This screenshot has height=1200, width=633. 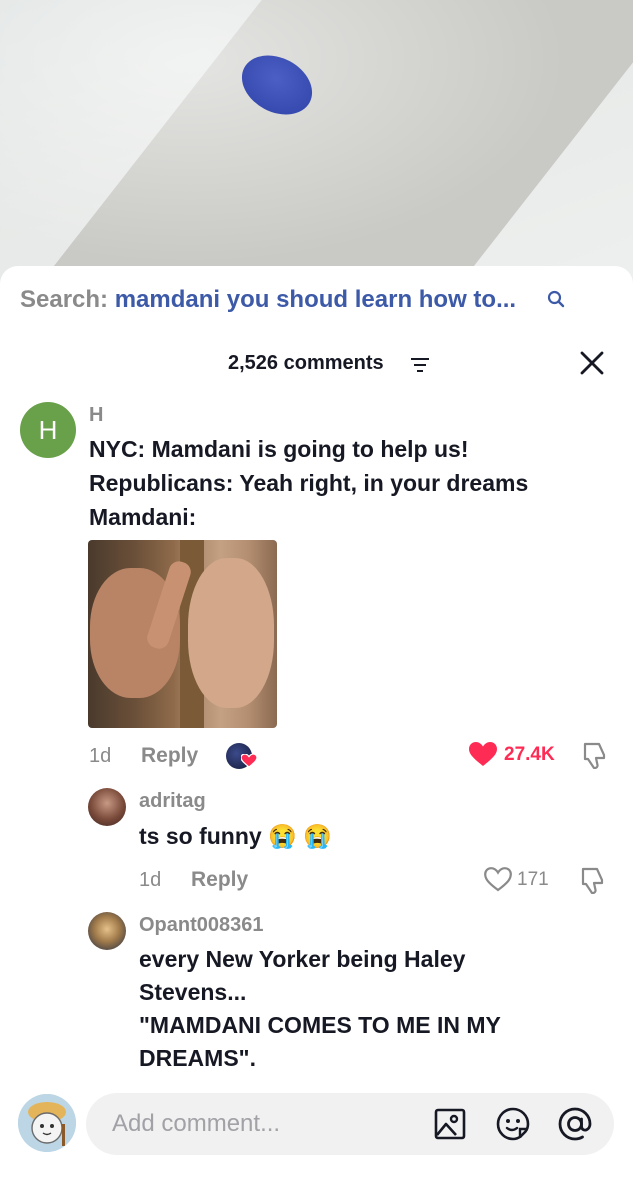 I want to click on avatar: H, so click(x=48, y=430).